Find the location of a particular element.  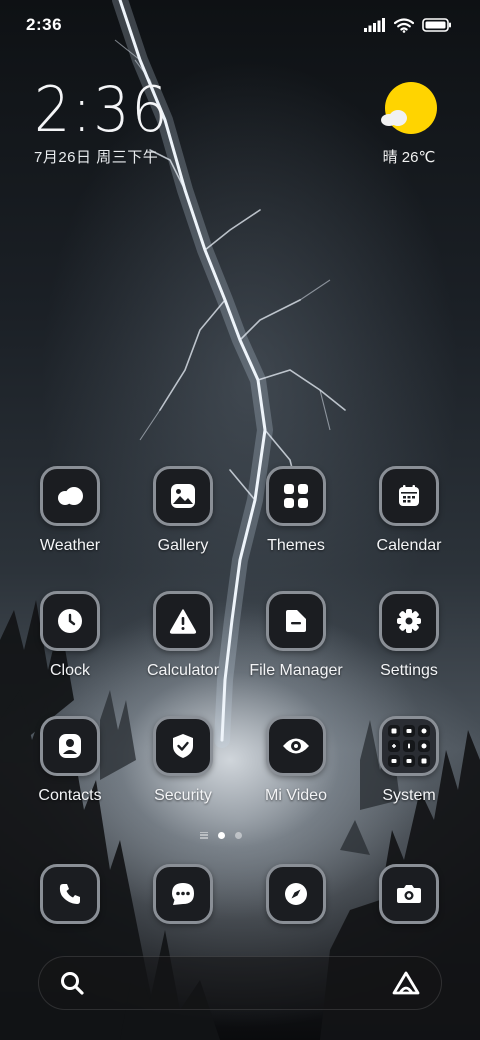

shield-check-icon is located at coordinates (183, 746).